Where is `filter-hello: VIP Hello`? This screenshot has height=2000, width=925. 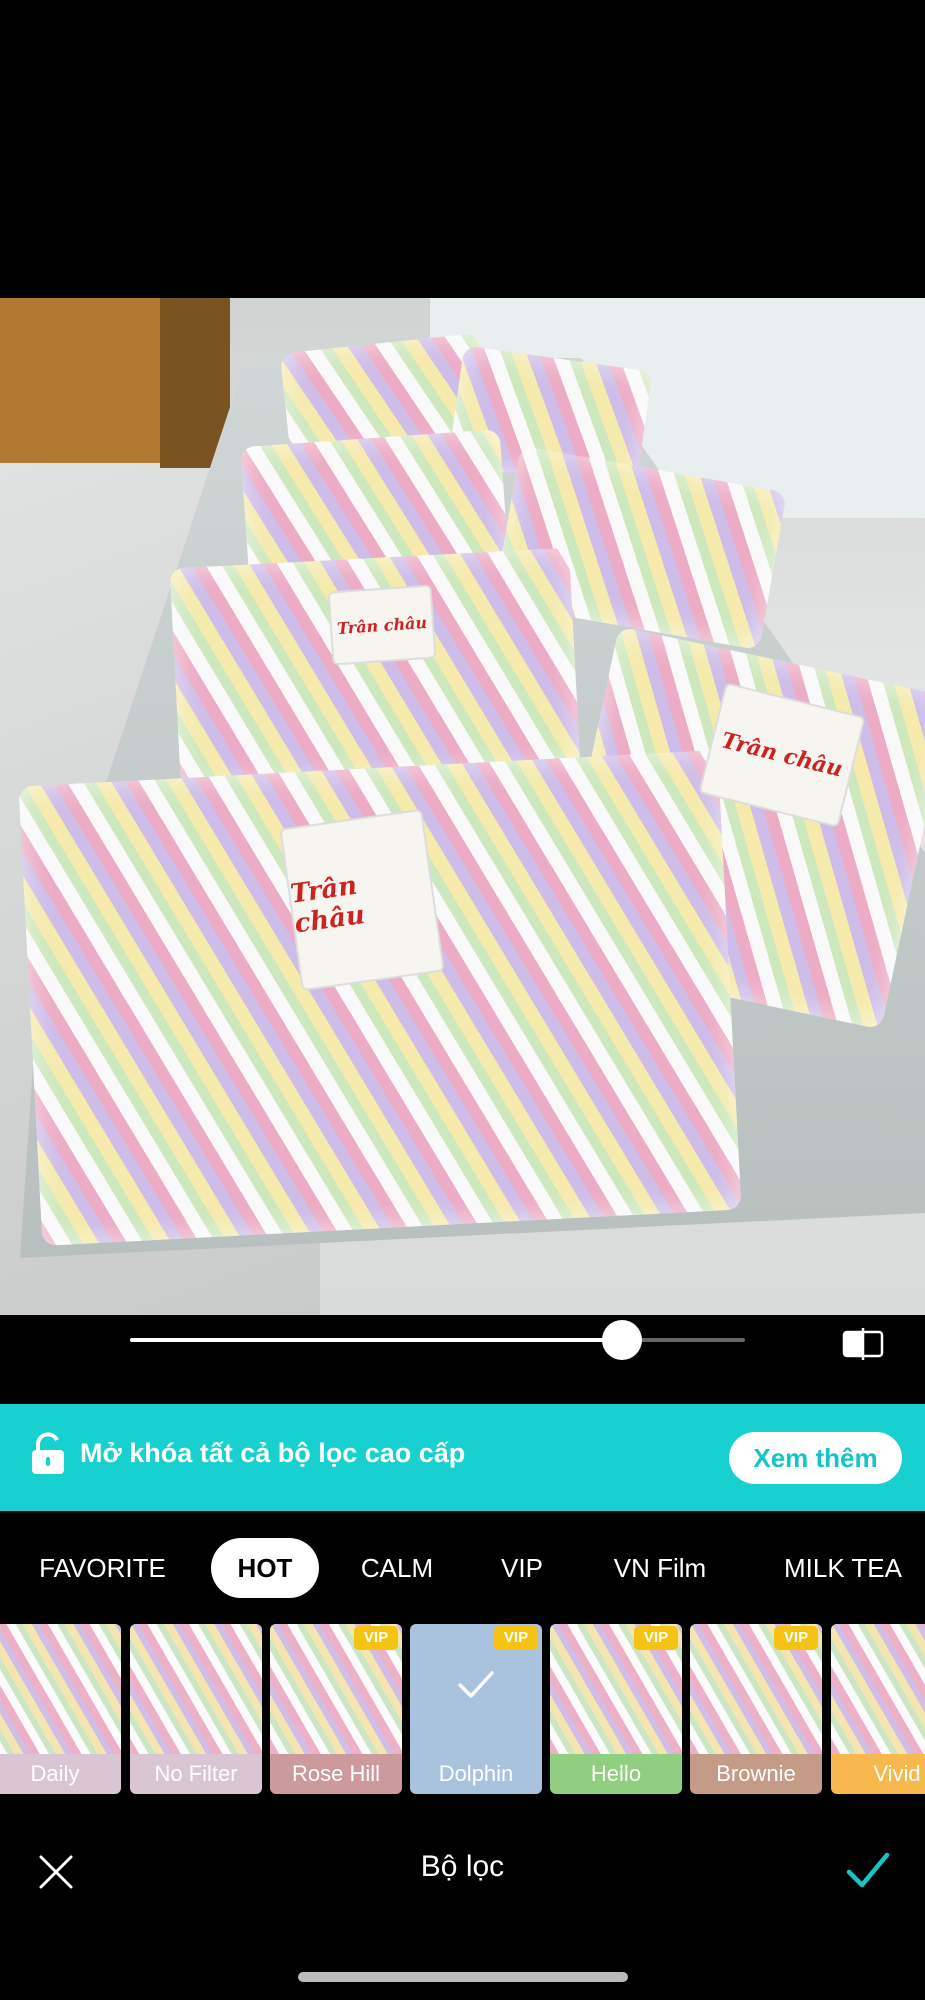
filter-hello: VIP Hello is located at coordinates (616, 1709).